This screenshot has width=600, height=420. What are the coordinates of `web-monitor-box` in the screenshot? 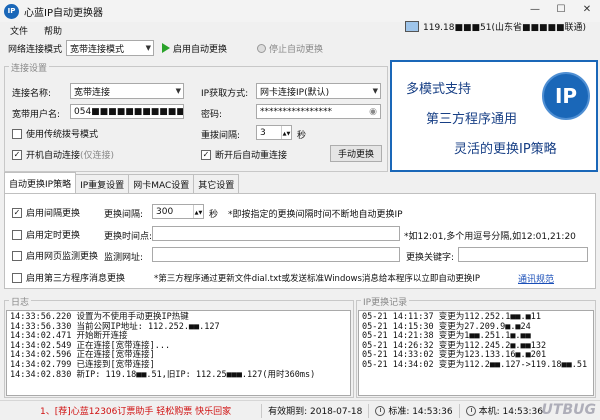 It's located at (17, 255).